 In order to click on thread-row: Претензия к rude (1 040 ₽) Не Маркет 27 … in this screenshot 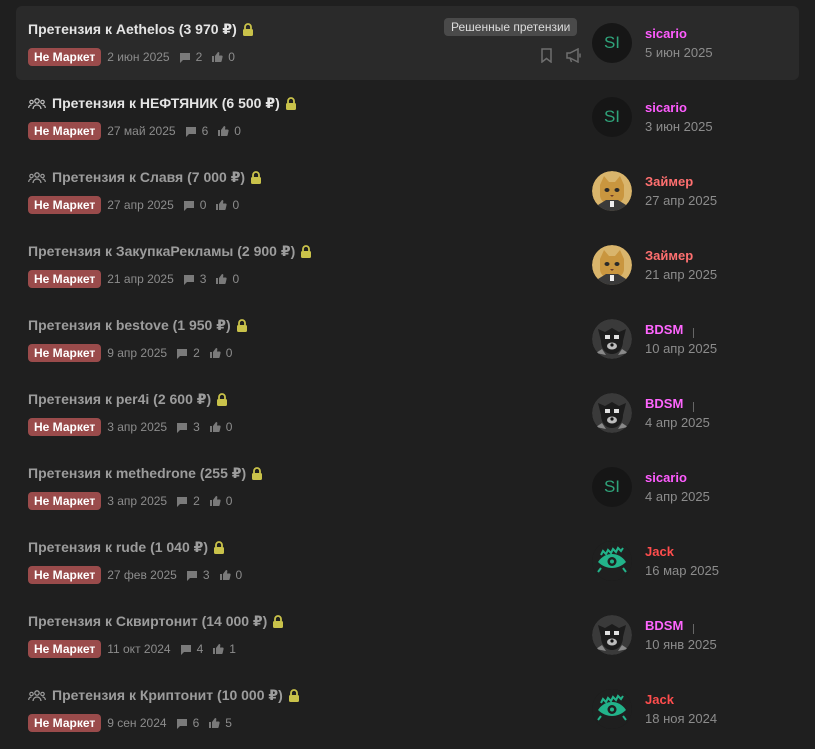, I will do `click(407, 561)`.